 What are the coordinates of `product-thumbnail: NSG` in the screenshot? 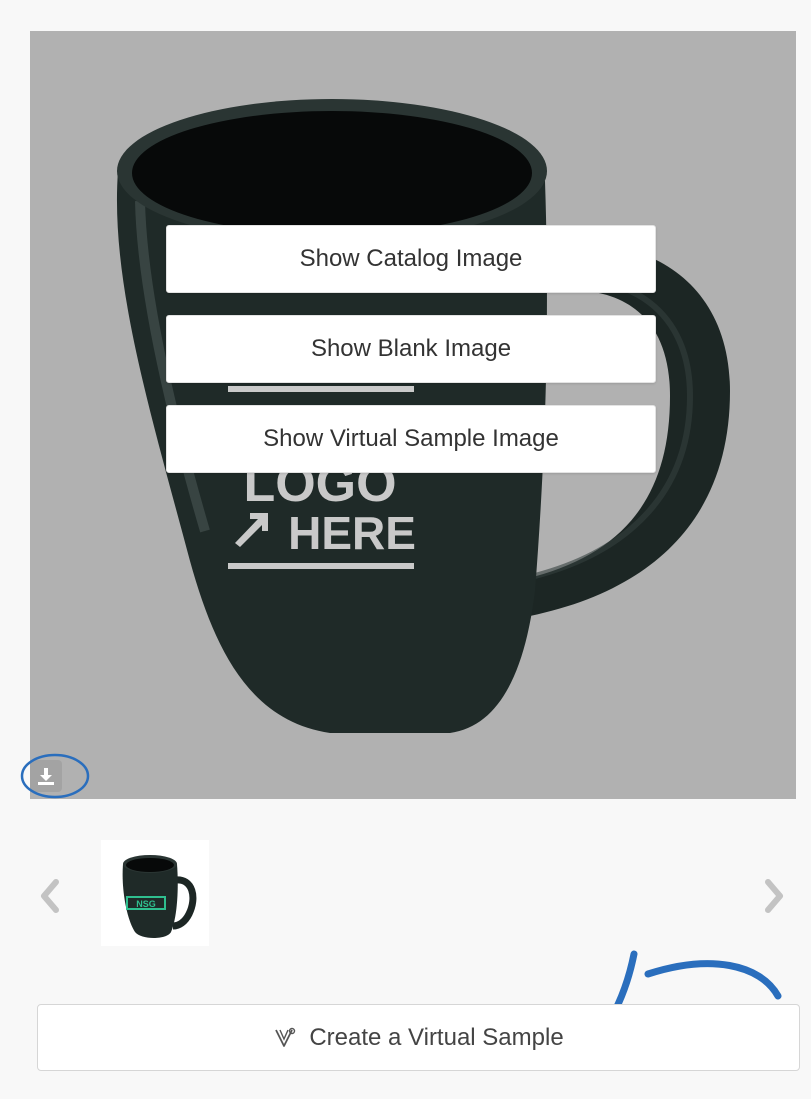 It's located at (155, 893).